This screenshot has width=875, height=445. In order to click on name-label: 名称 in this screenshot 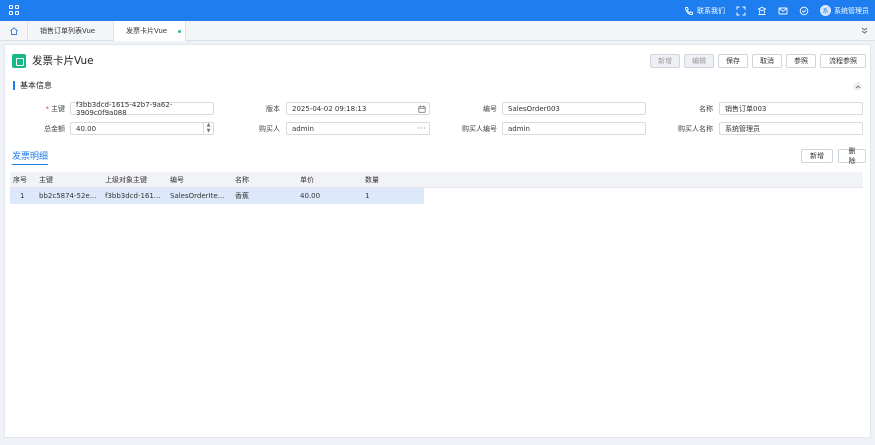, I will do `click(706, 109)`.